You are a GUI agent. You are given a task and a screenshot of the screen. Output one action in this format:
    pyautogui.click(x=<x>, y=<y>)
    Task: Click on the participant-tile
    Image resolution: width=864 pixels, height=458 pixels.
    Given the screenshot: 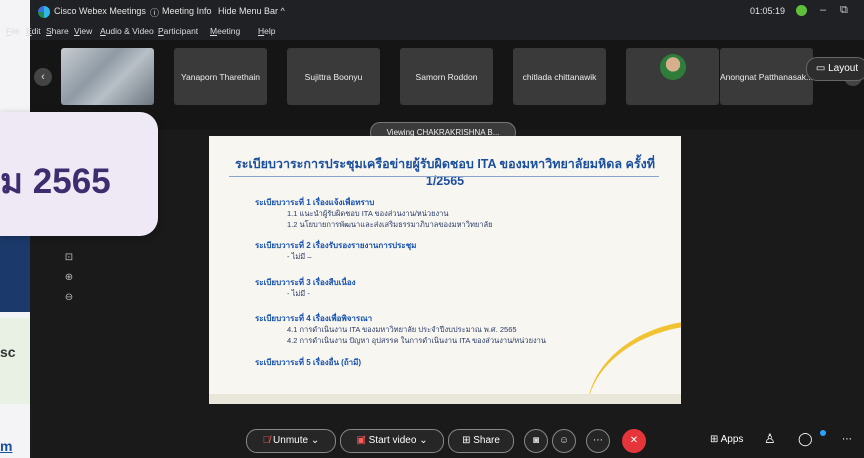 What is the action you would take?
    pyautogui.click(x=672, y=76)
    